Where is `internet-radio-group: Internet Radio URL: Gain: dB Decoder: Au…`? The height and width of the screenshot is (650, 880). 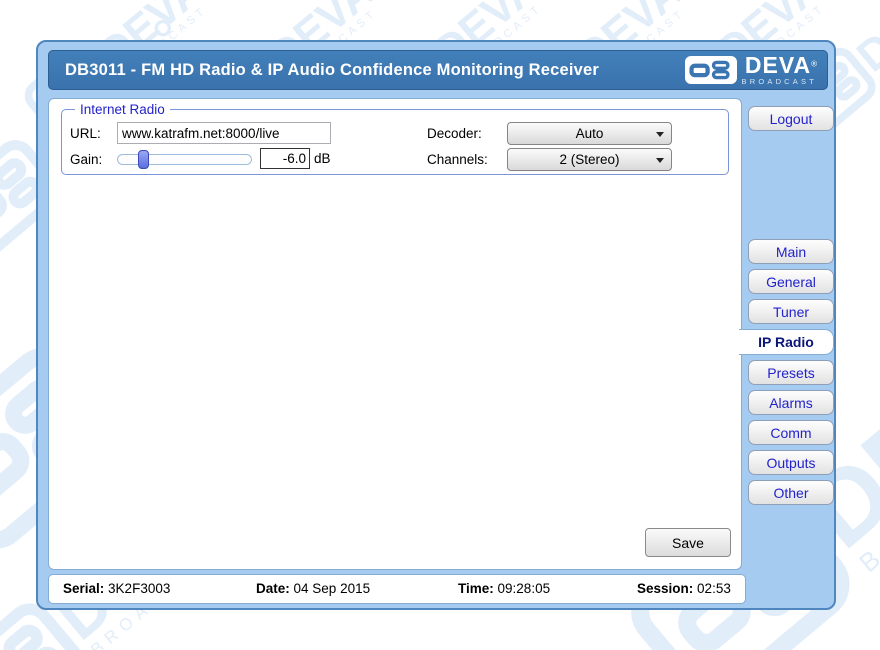
internet-radio-group: Internet Radio URL: Gain: dB Decoder: Au… is located at coordinates (395, 138).